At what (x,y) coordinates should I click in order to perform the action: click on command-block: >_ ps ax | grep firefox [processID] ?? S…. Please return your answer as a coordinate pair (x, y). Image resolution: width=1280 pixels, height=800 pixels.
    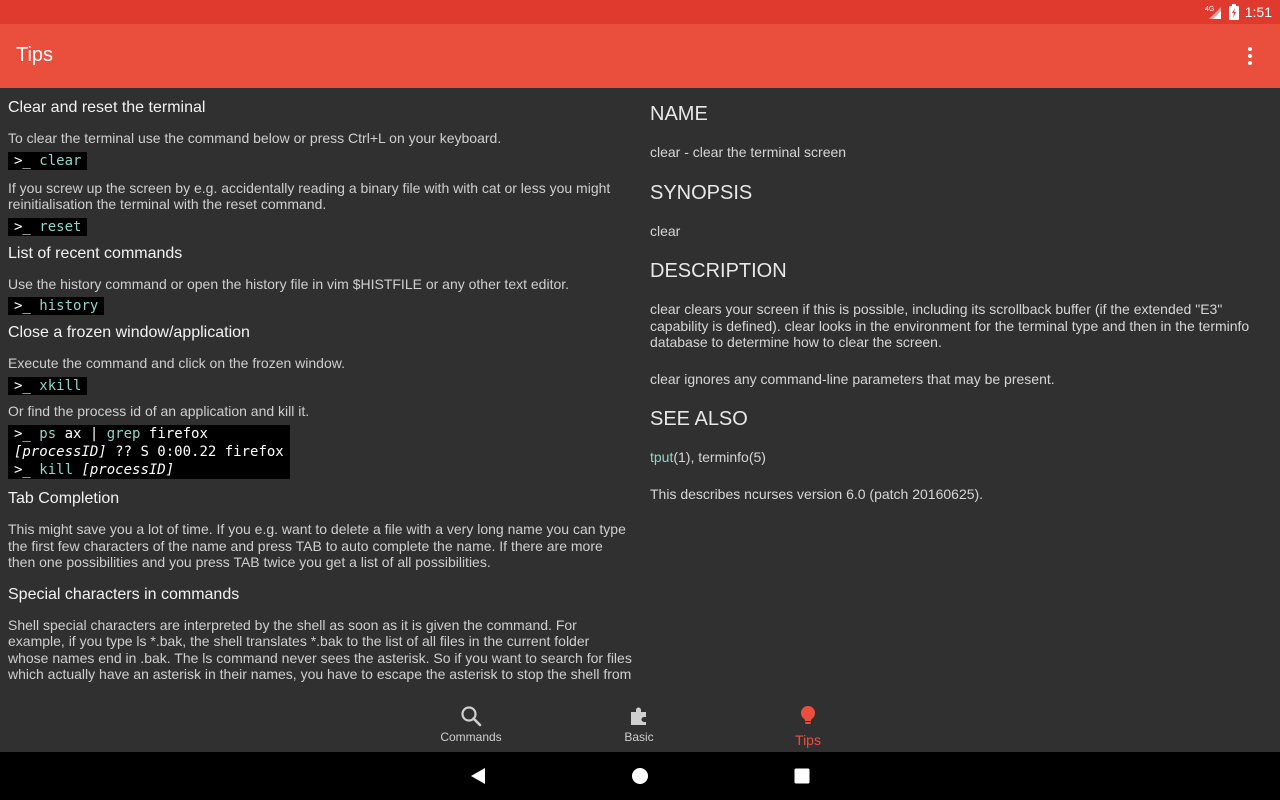
    Looking at the image, I should click on (149, 452).